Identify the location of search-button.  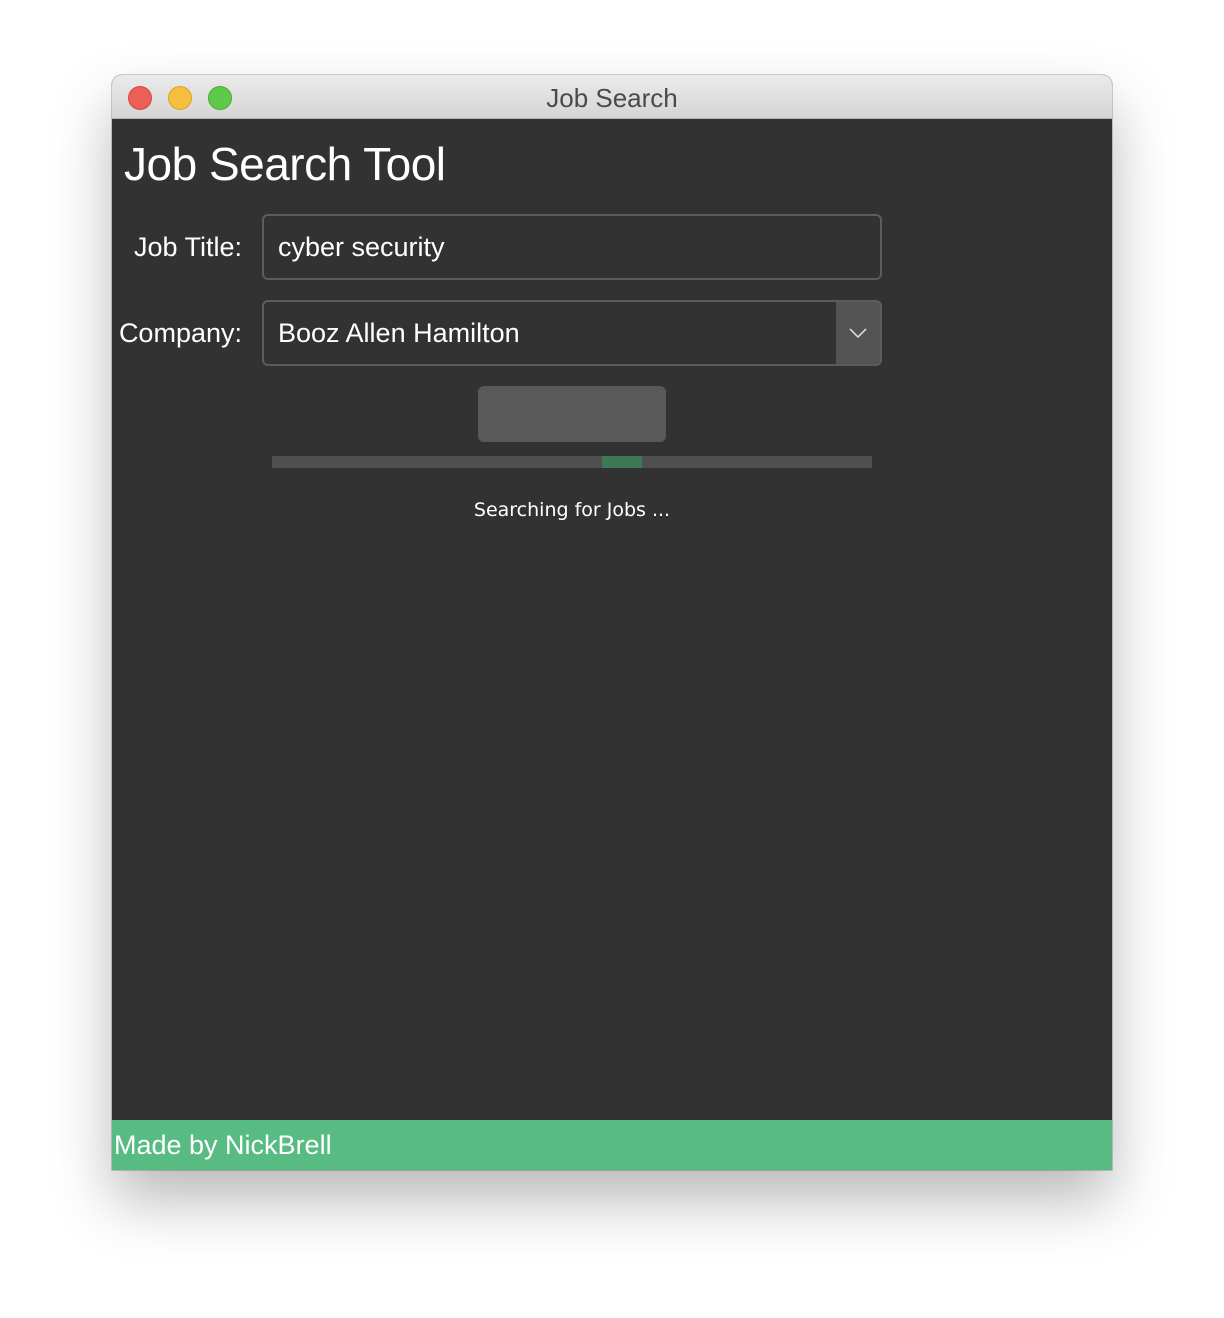
(572, 414).